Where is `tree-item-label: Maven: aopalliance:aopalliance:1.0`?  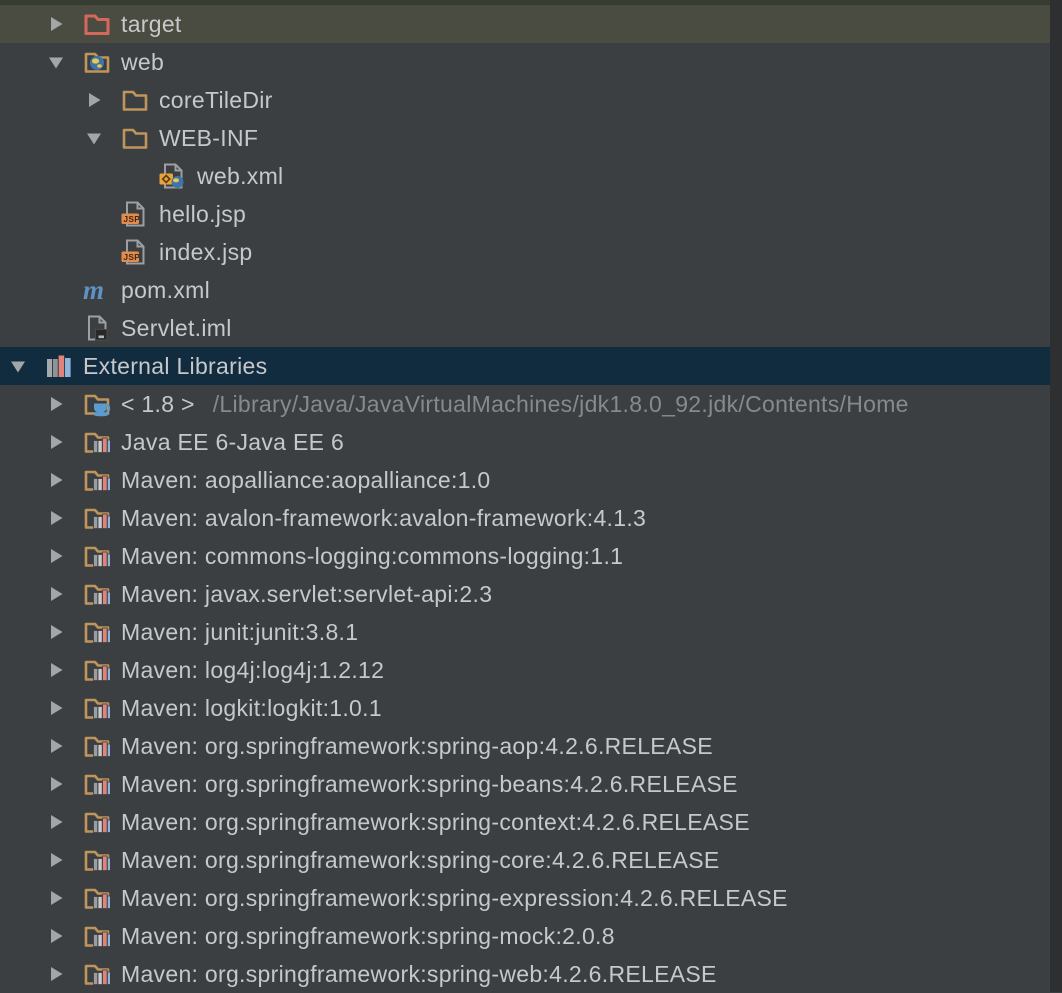
tree-item-label: Maven: aopalliance:aopalliance:1.0 is located at coordinates (306, 479).